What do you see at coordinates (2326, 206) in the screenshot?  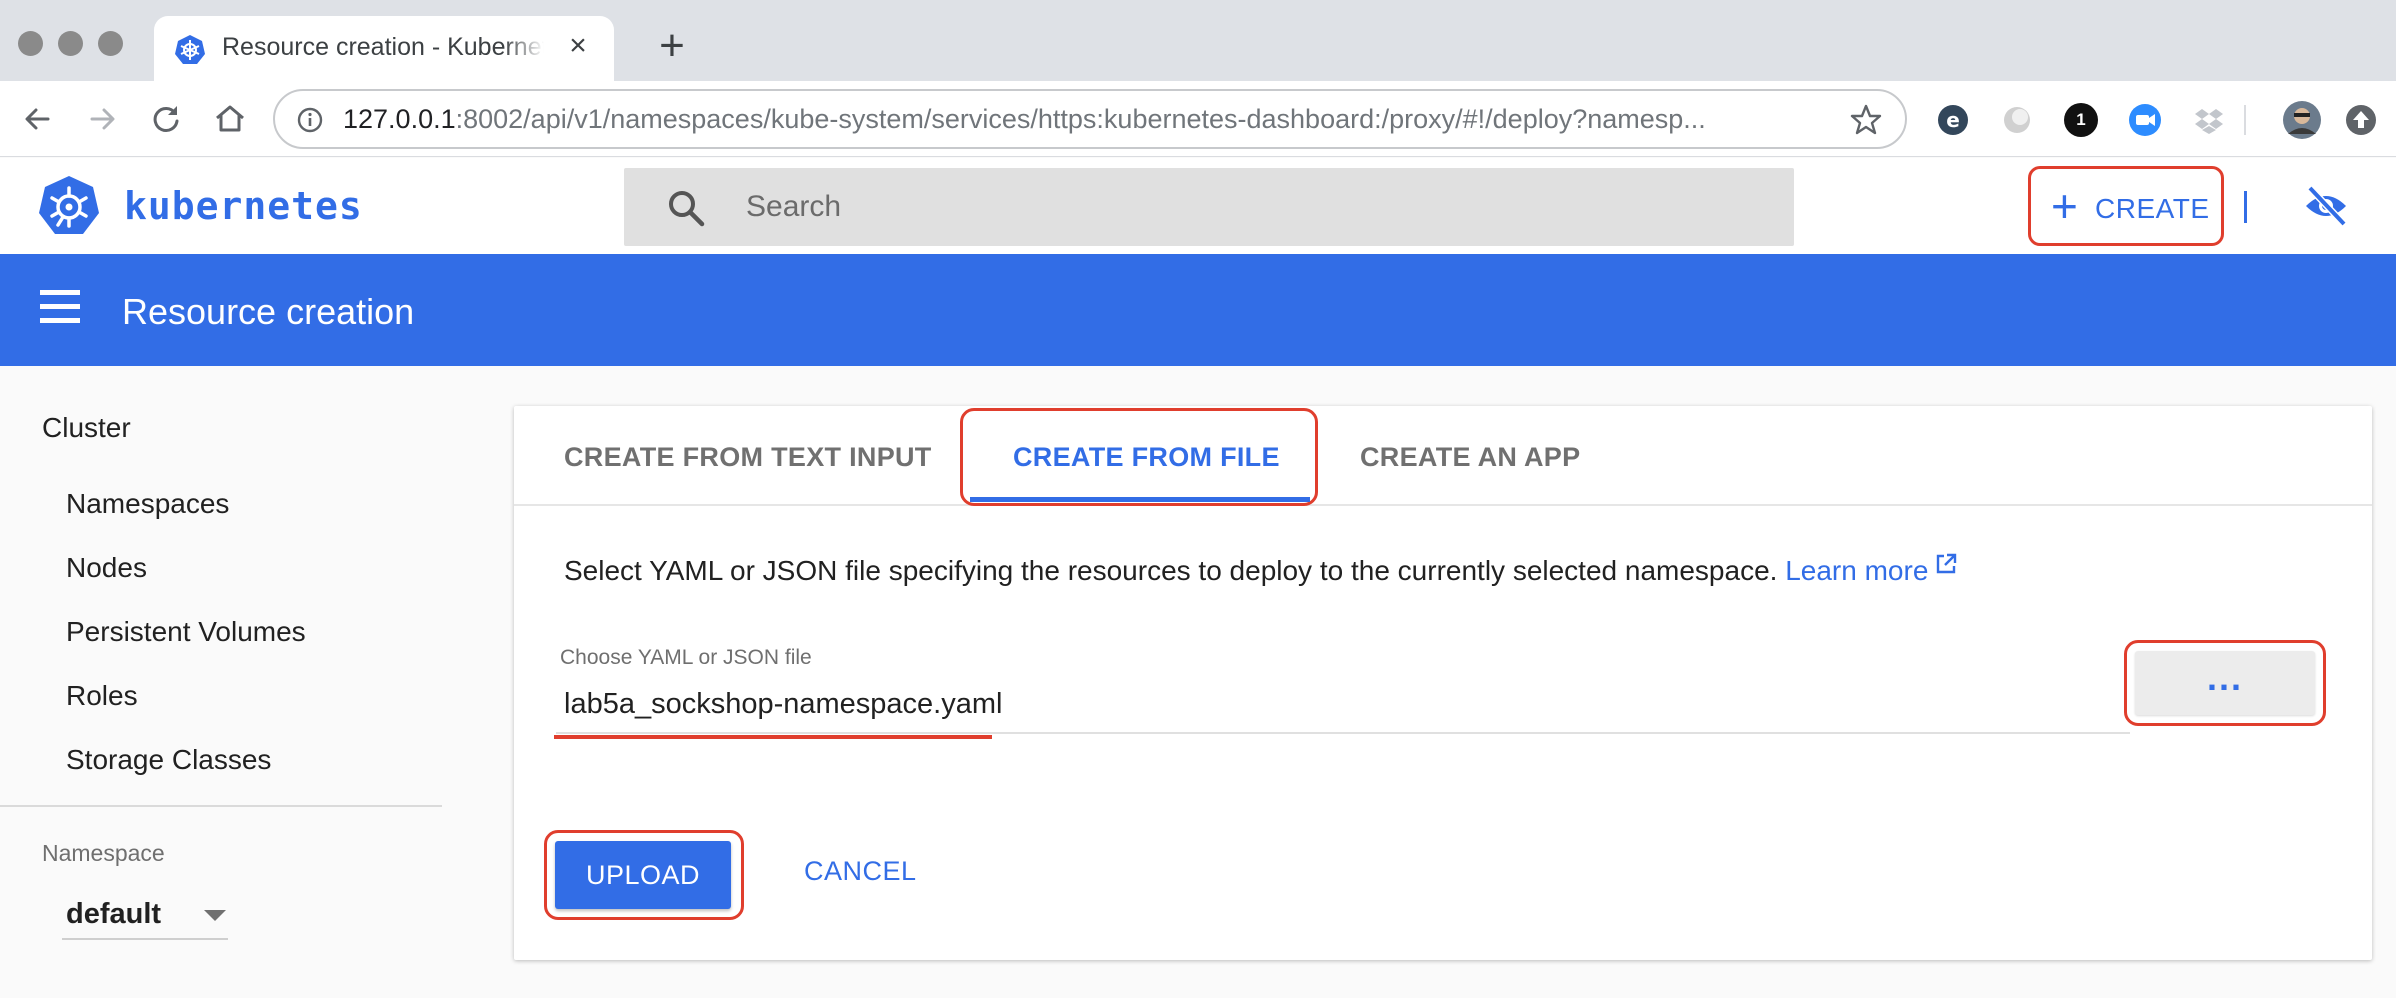 I see `eye-off-icon` at bounding box center [2326, 206].